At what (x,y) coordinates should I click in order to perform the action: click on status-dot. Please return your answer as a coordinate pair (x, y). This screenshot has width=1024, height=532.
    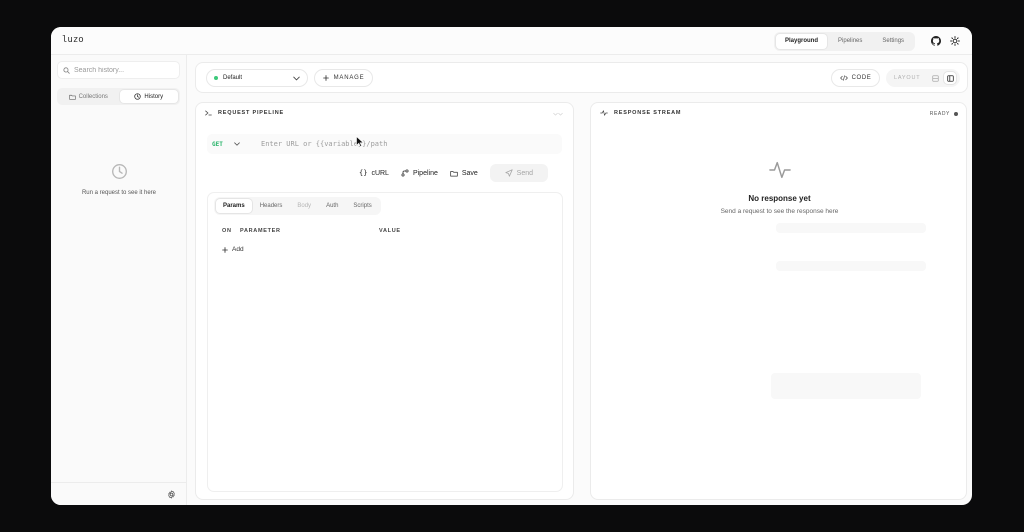
    Looking at the image, I should click on (956, 114).